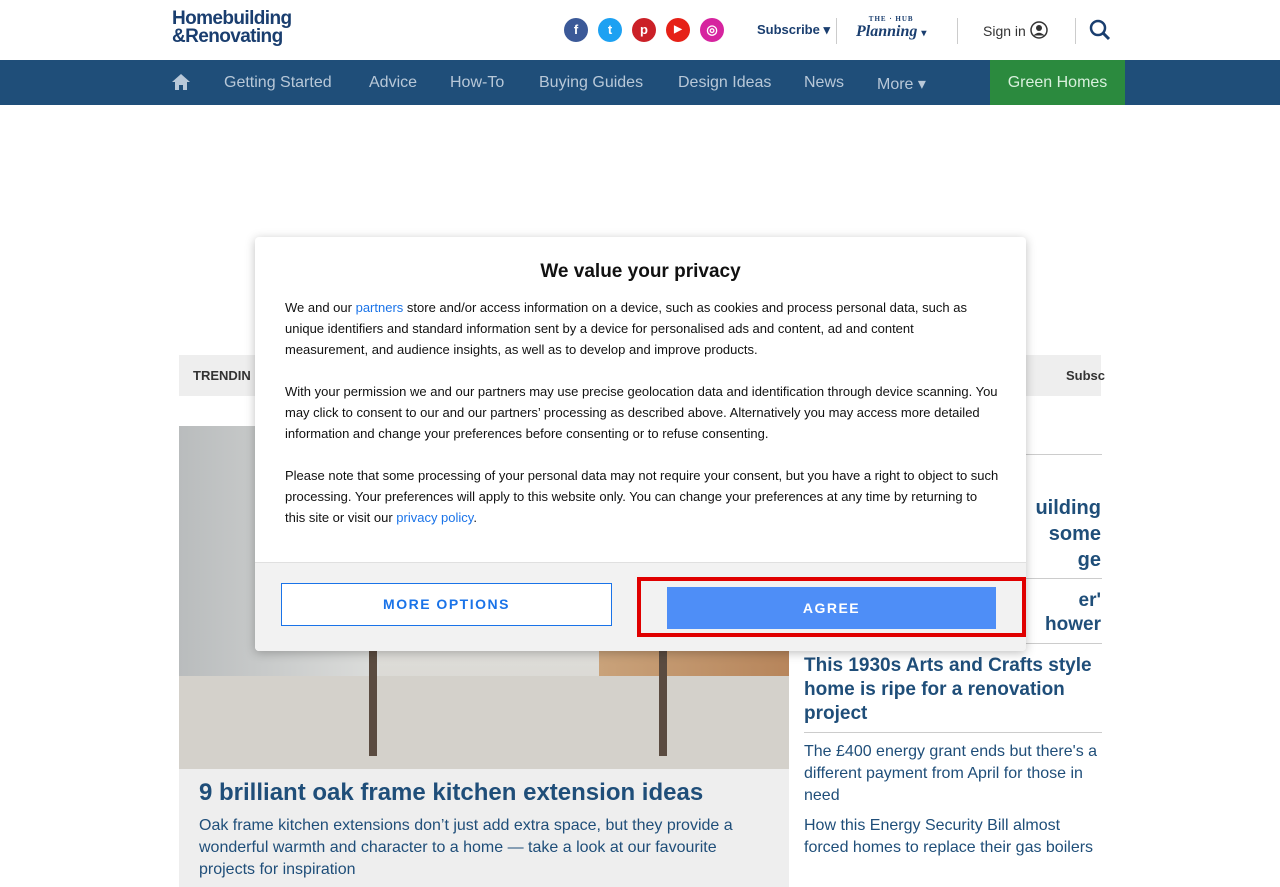 The height and width of the screenshot is (887, 1280). What do you see at coordinates (640, 271) in the screenshot?
I see `dialog-title: We value your privacy` at bounding box center [640, 271].